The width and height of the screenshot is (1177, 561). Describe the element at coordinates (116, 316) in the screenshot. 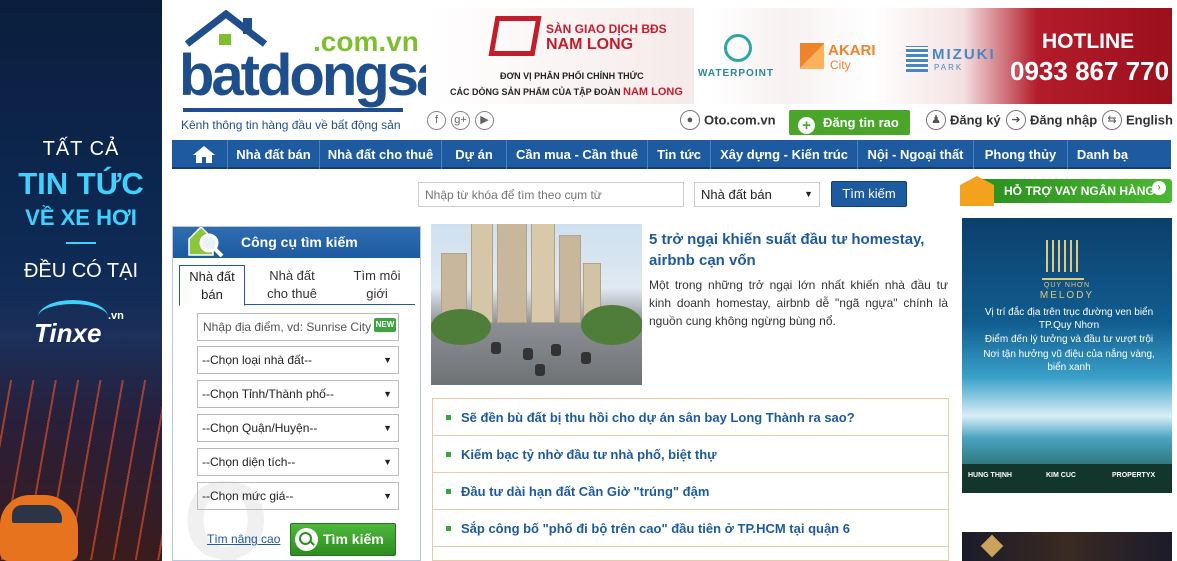

I see `tinxe-suffix: .vn` at that location.